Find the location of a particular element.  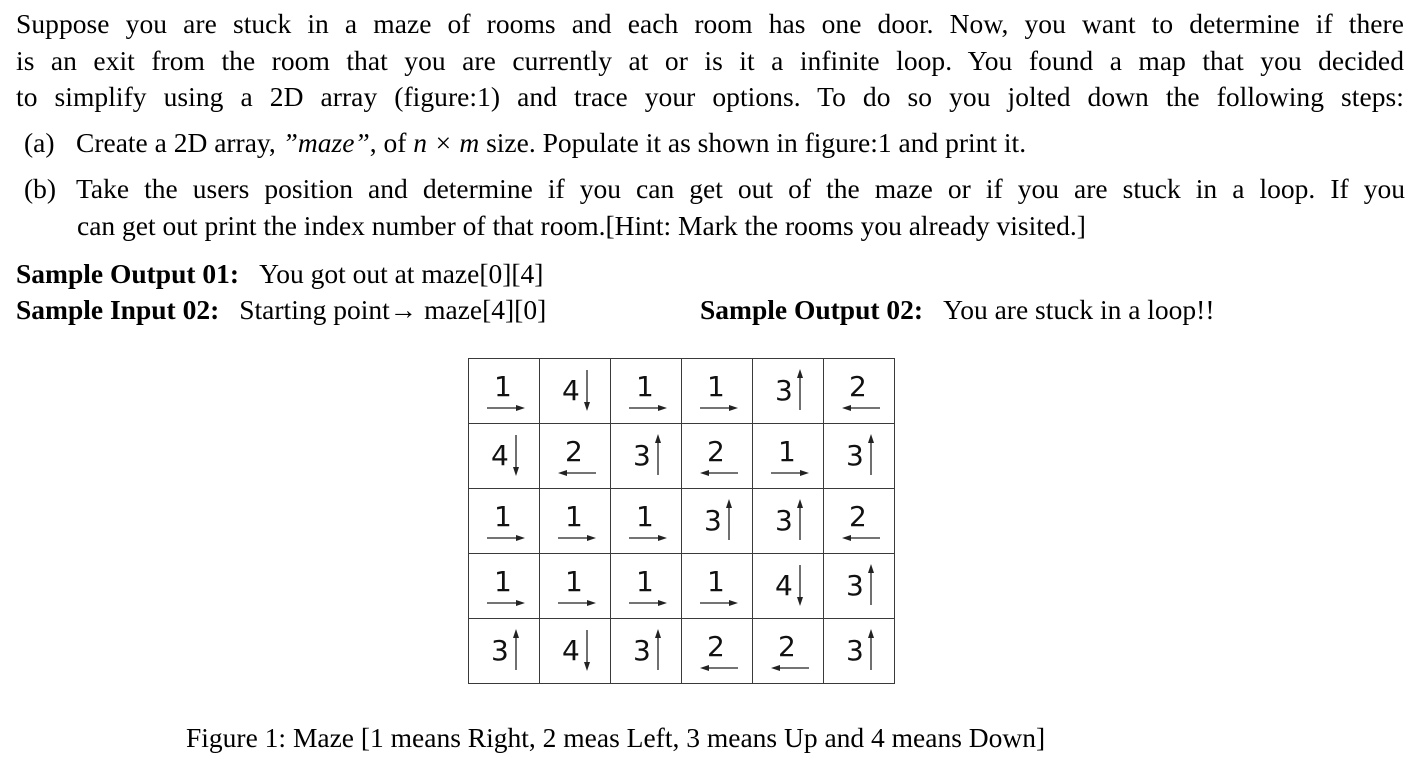

step-text-part: Create a 2D array, is located at coordinates (179, 142).